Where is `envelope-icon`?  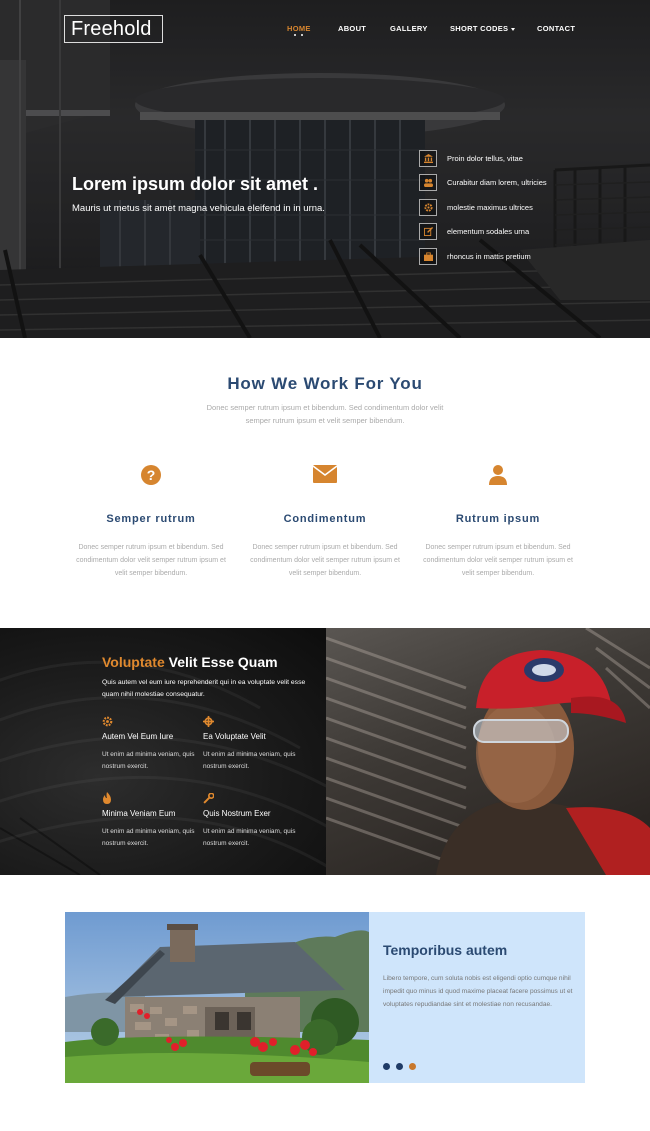
envelope-icon is located at coordinates (325, 478).